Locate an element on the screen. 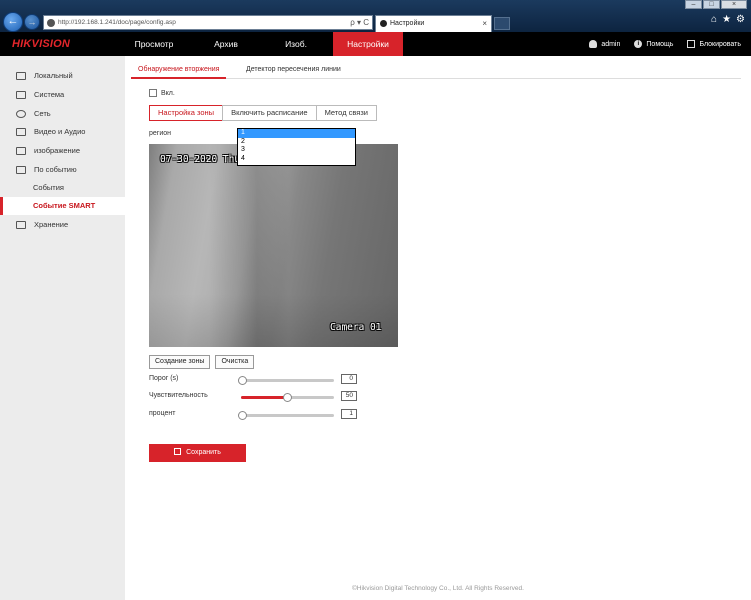 This screenshot has height=600, width=751. close-window-button: × is located at coordinates (734, 4).